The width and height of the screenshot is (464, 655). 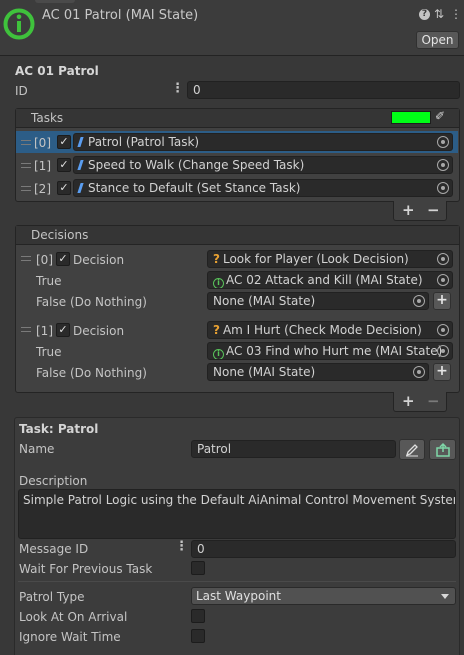 I want to click on look-label: Look At On Arrival, so click(x=73, y=617).